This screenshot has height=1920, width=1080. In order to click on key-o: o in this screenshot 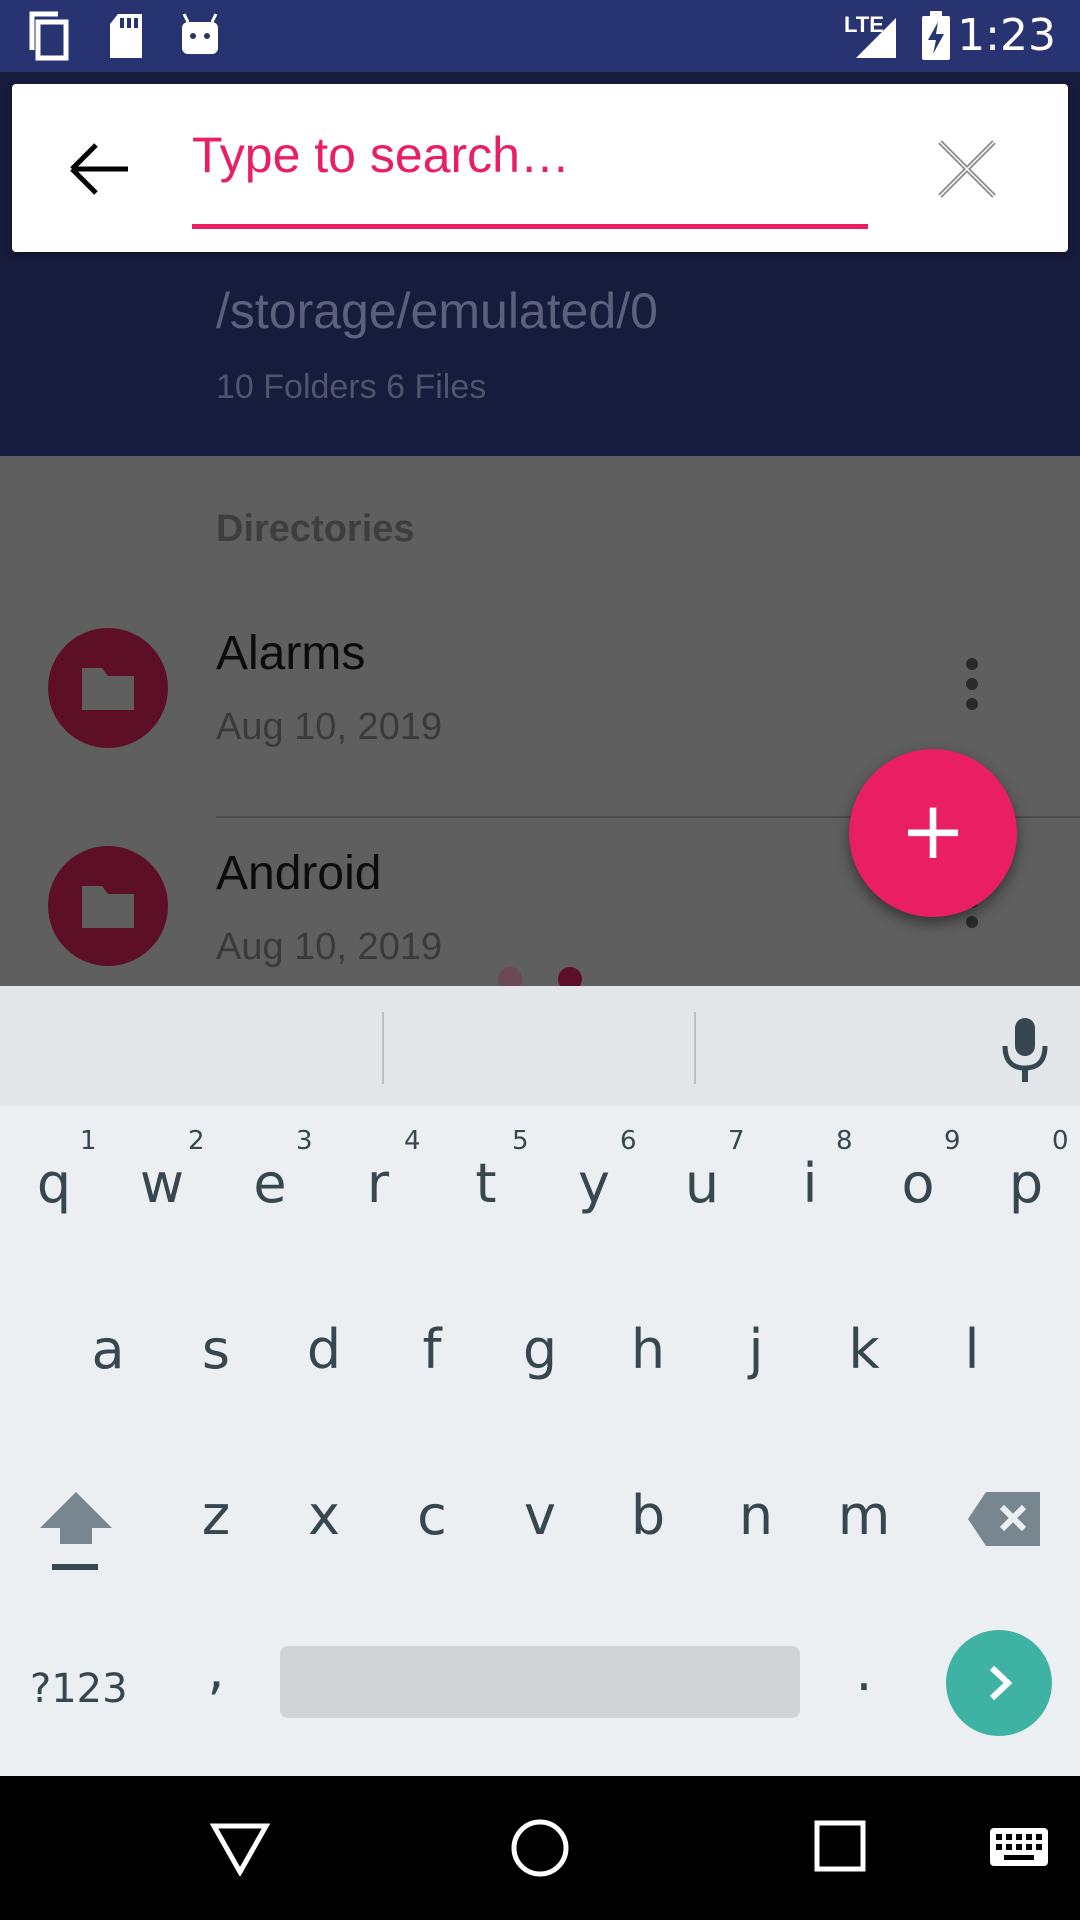, I will do `click(918, 1183)`.